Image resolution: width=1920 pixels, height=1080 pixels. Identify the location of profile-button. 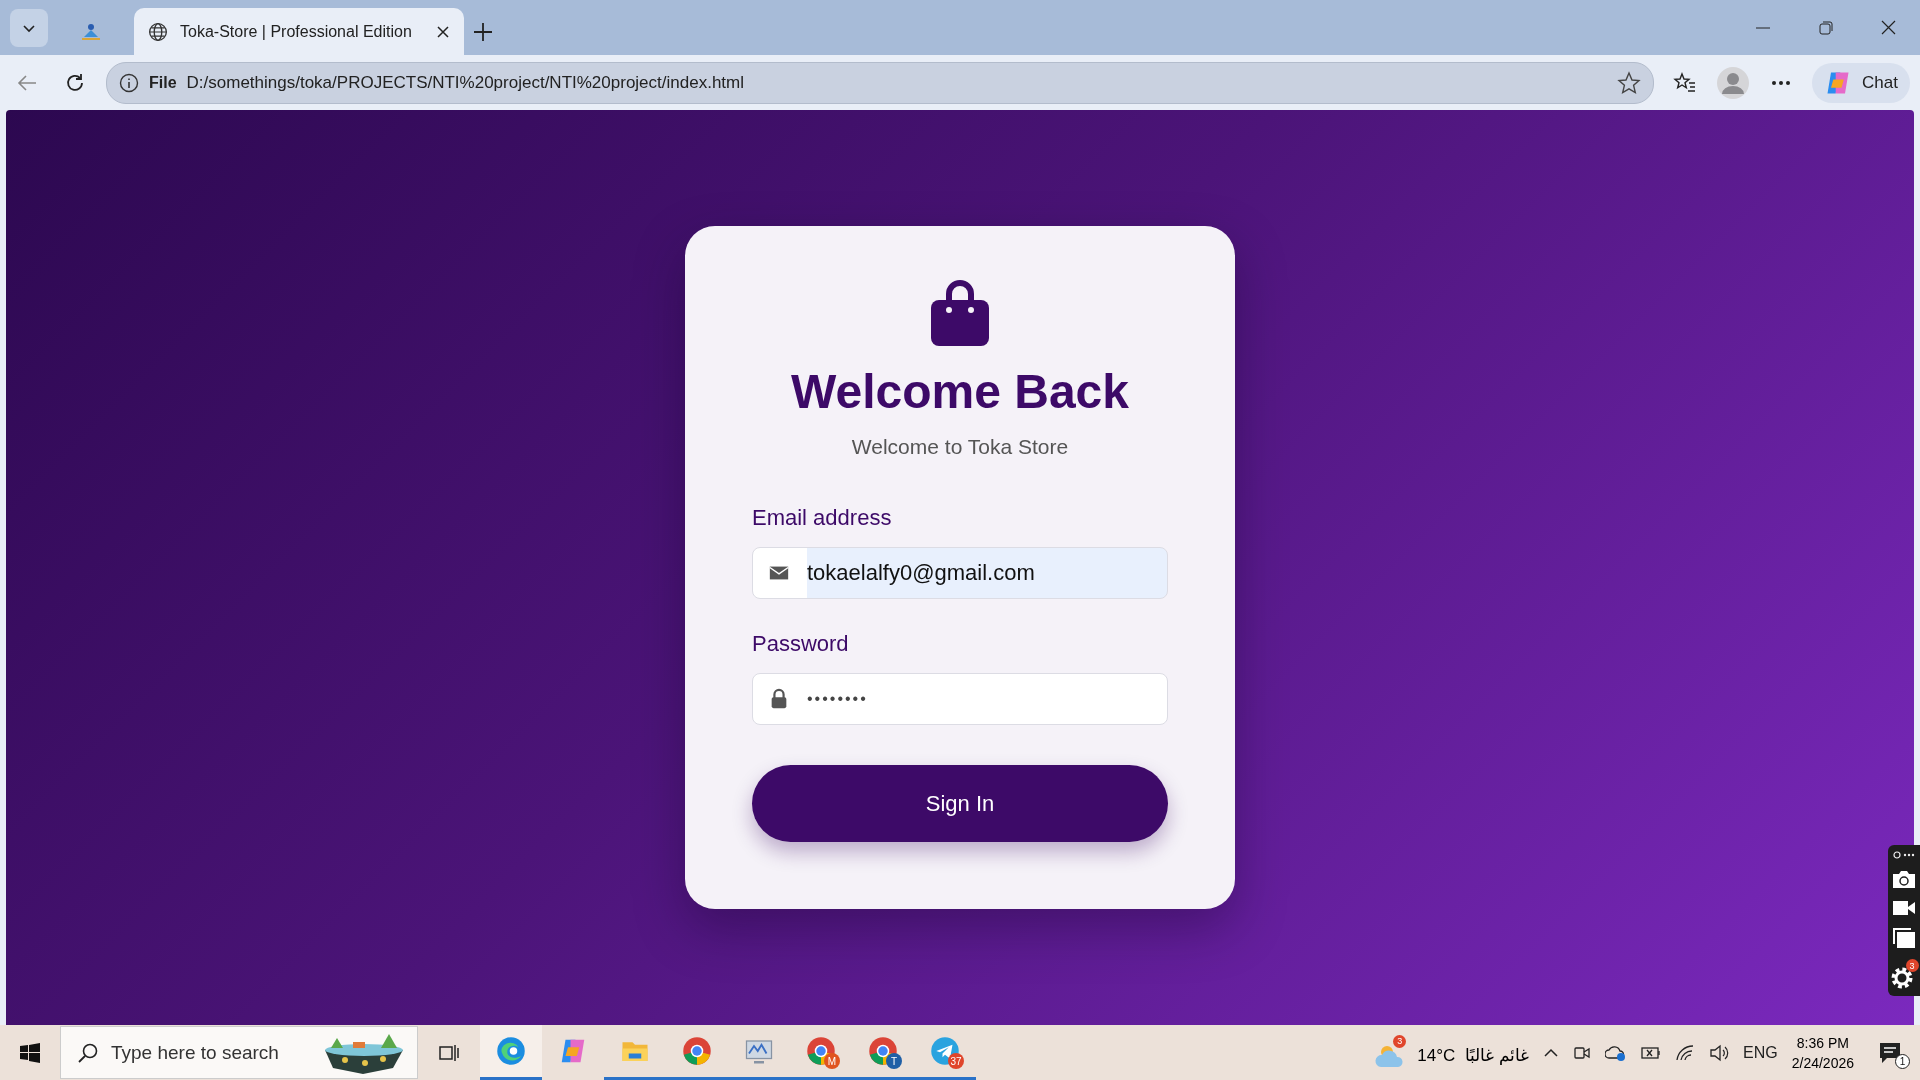
(1733, 82).